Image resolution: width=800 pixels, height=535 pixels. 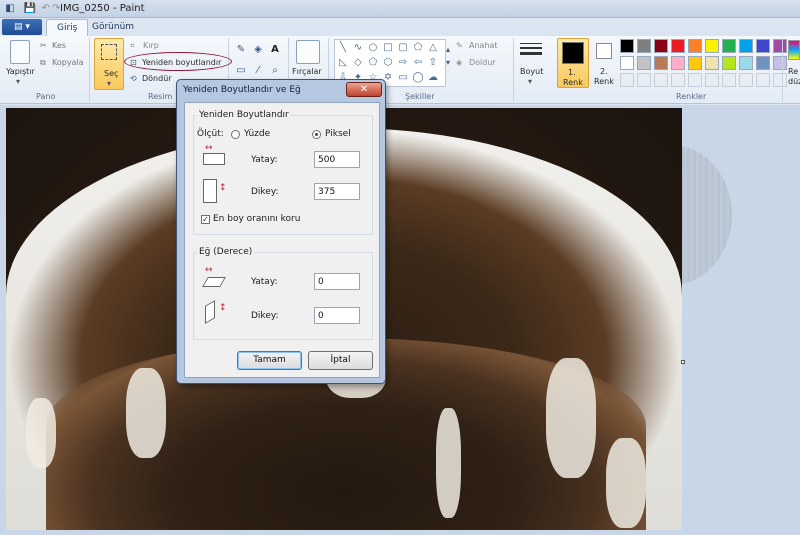 What do you see at coordinates (388, 63) in the screenshot?
I see `hexagon-shape-icon: ⬡` at bounding box center [388, 63].